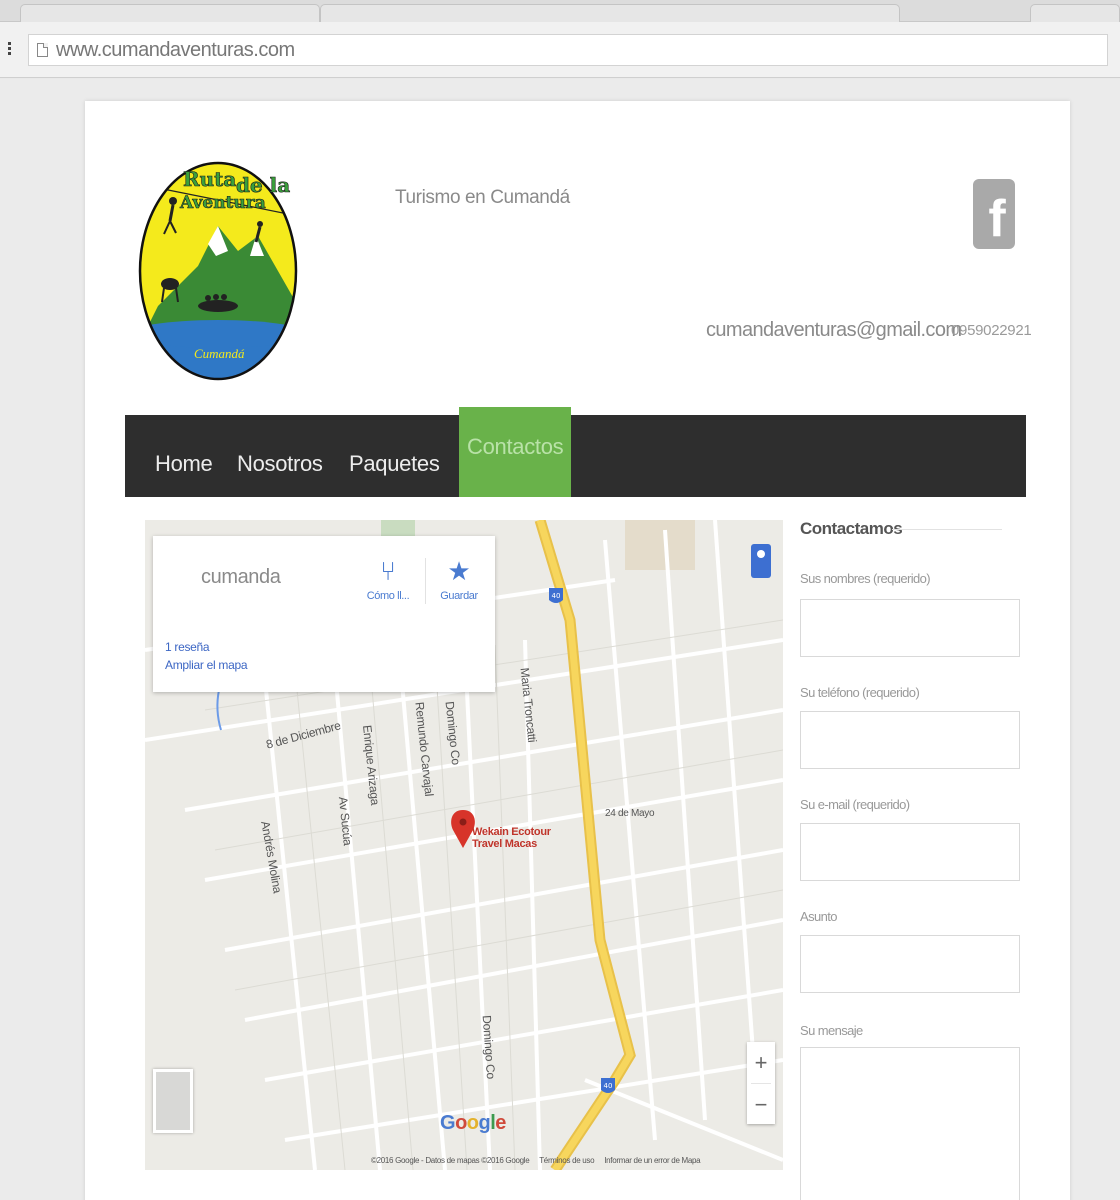  I want to click on browser-address-bar: www.cumandaventuras.com, so click(560, 50).